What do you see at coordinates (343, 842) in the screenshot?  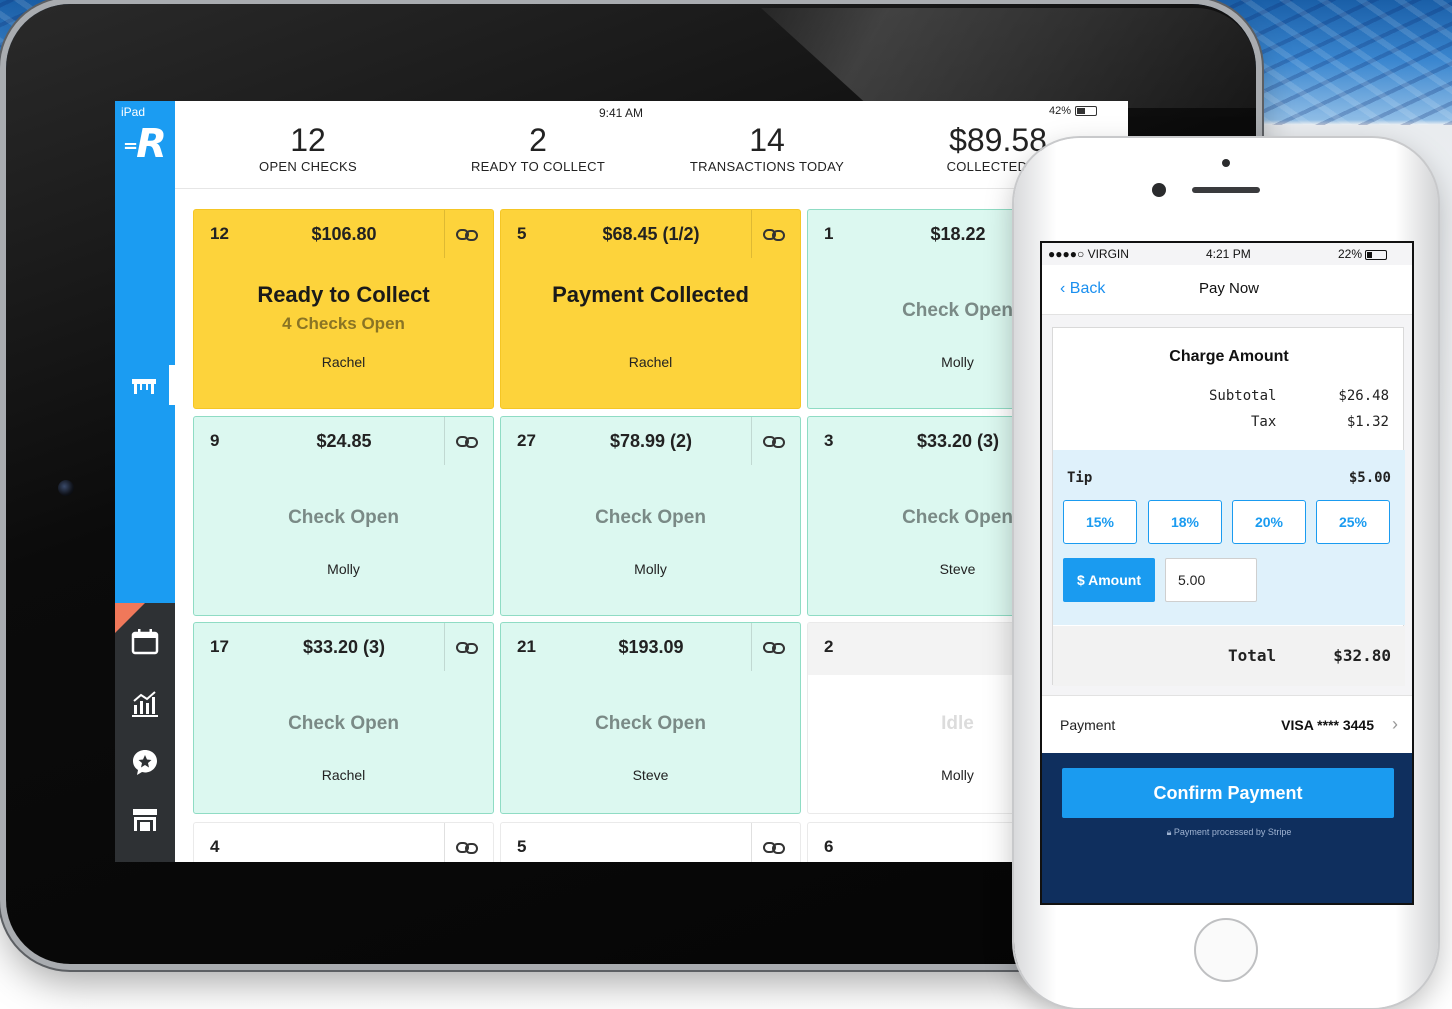 I see `check-card: 4` at bounding box center [343, 842].